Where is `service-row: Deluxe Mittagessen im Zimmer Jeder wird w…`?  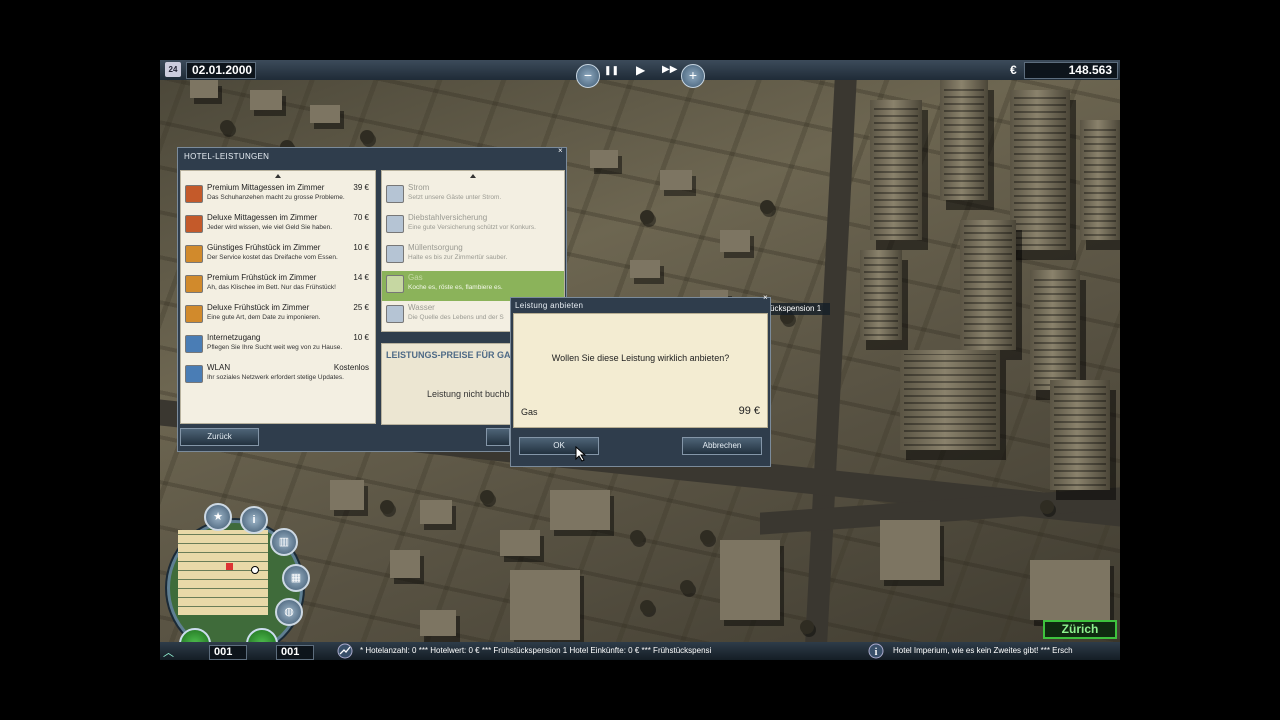 service-row: Deluxe Mittagessen im Zimmer Jeder wird w… is located at coordinates (278, 226).